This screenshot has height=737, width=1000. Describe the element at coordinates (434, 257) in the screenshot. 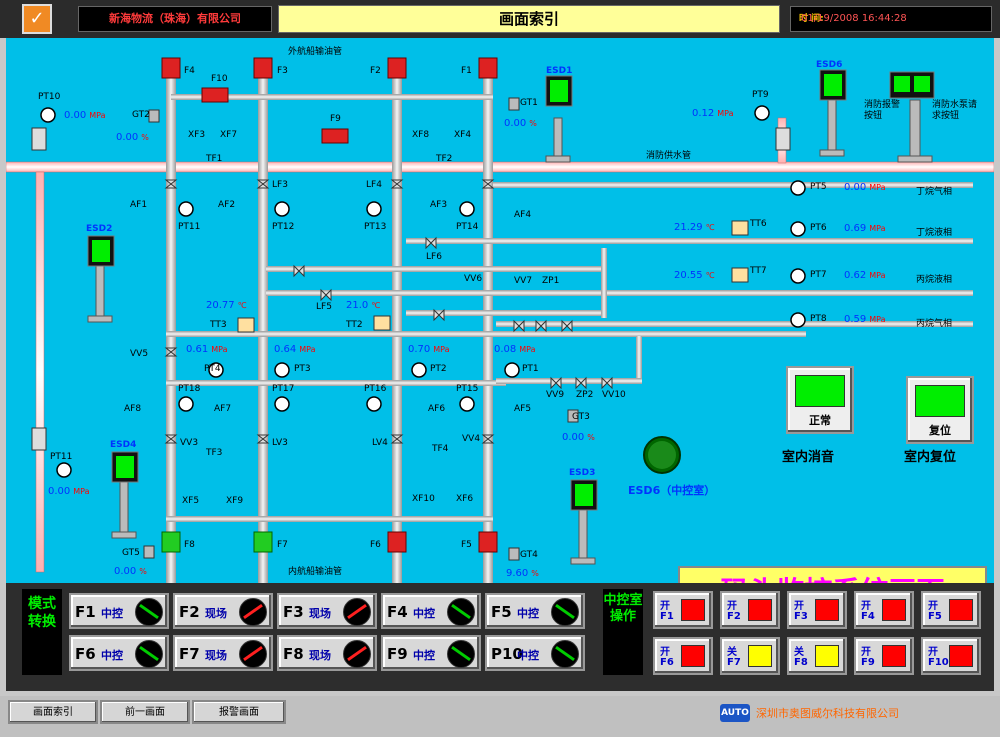

I see `valve-LF6: LF6` at that location.